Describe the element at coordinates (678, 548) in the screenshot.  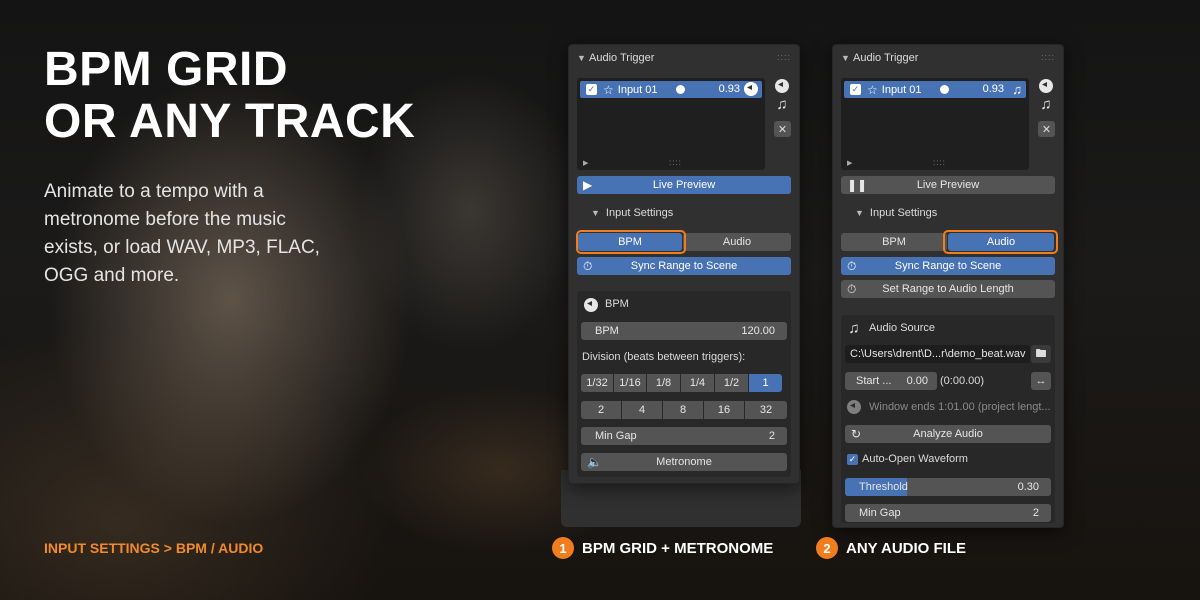
I see `caption-label: BPM GRID + METRONOME` at that location.